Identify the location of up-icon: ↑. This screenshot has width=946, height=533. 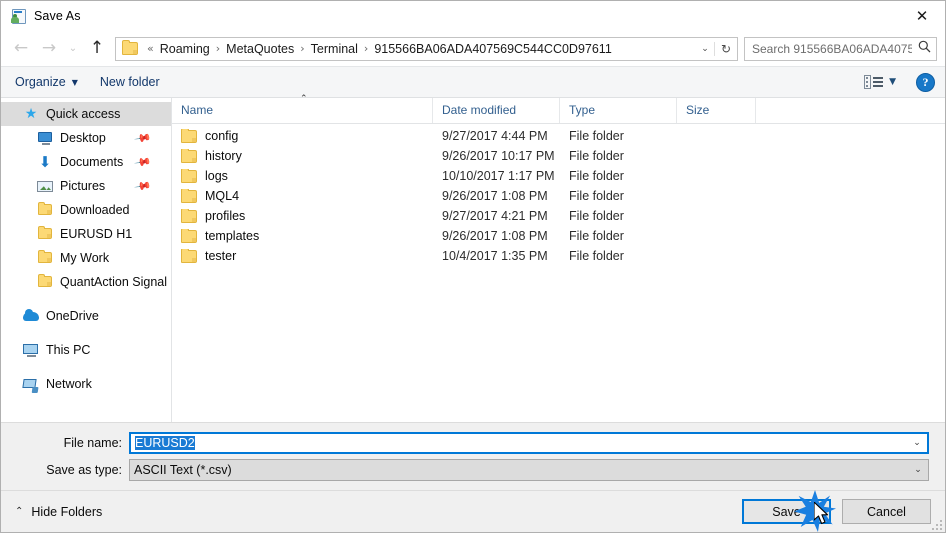
(97, 49).